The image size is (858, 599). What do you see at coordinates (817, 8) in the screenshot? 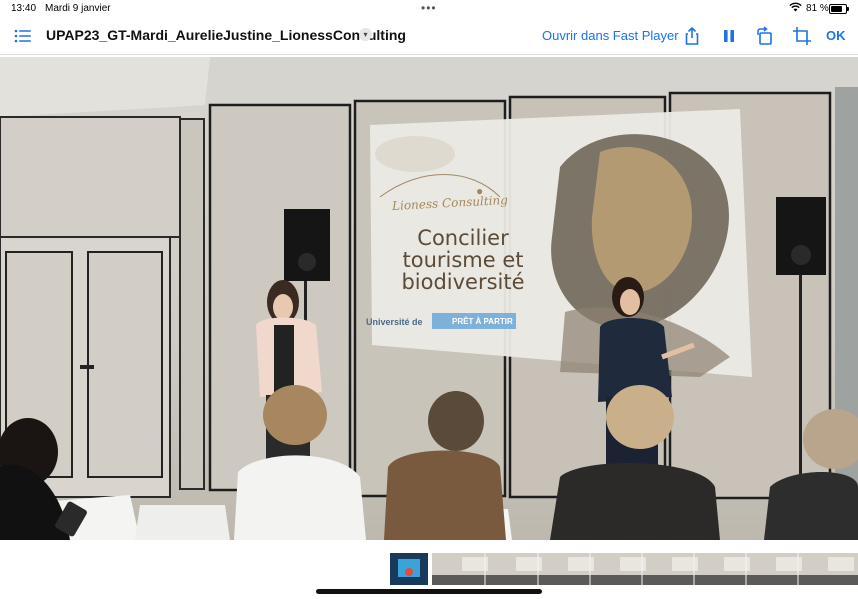
I see `battery-percentage: 81 %` at bounding box center [817, 8].